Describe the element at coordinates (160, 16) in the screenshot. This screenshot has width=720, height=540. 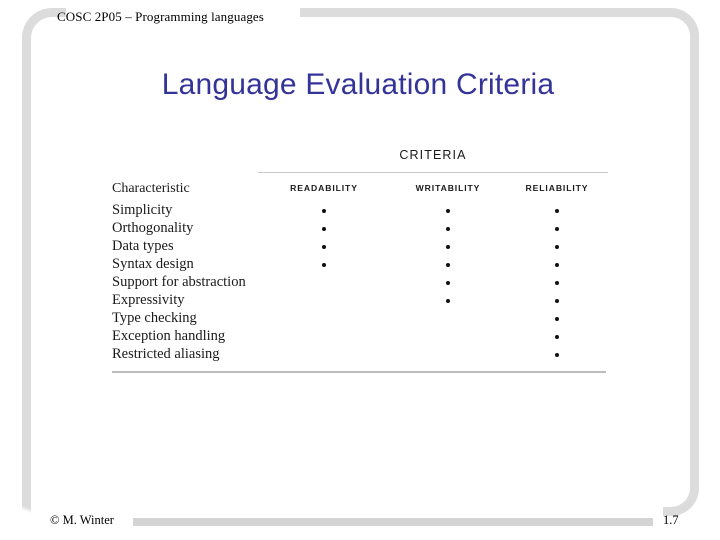
I see `course-header: COSC 2P05 – Programming languages` at that location.